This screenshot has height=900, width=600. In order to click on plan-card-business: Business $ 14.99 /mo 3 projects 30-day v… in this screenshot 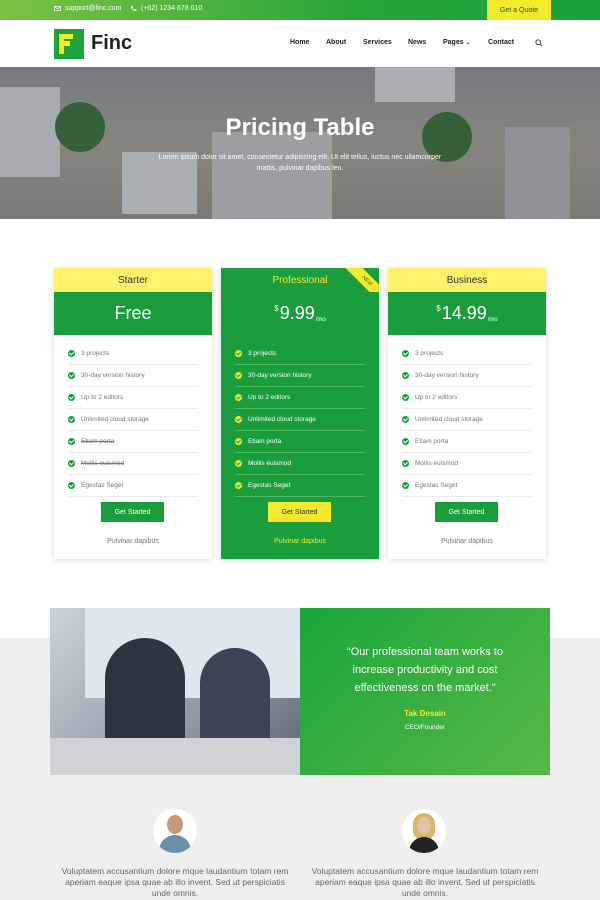, I will do `click(467, 413)`.